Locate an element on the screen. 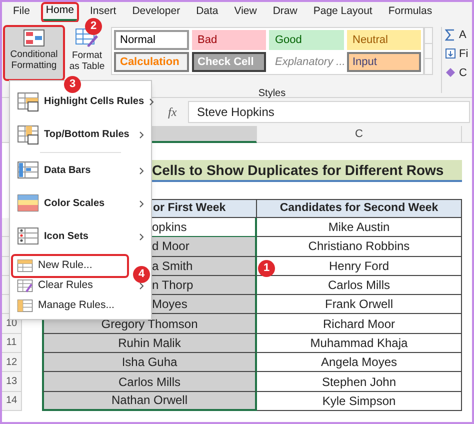  table-cell: Frank Orwell is located at coordinates (359, 304).